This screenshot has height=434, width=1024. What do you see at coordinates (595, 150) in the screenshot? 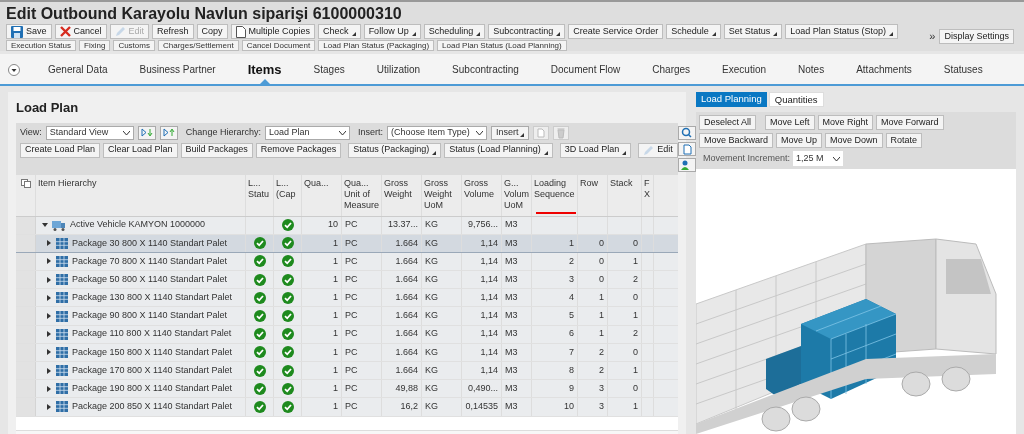
I see `toolbar-button: 3D Load Plan` at bounding box center [595, 150].